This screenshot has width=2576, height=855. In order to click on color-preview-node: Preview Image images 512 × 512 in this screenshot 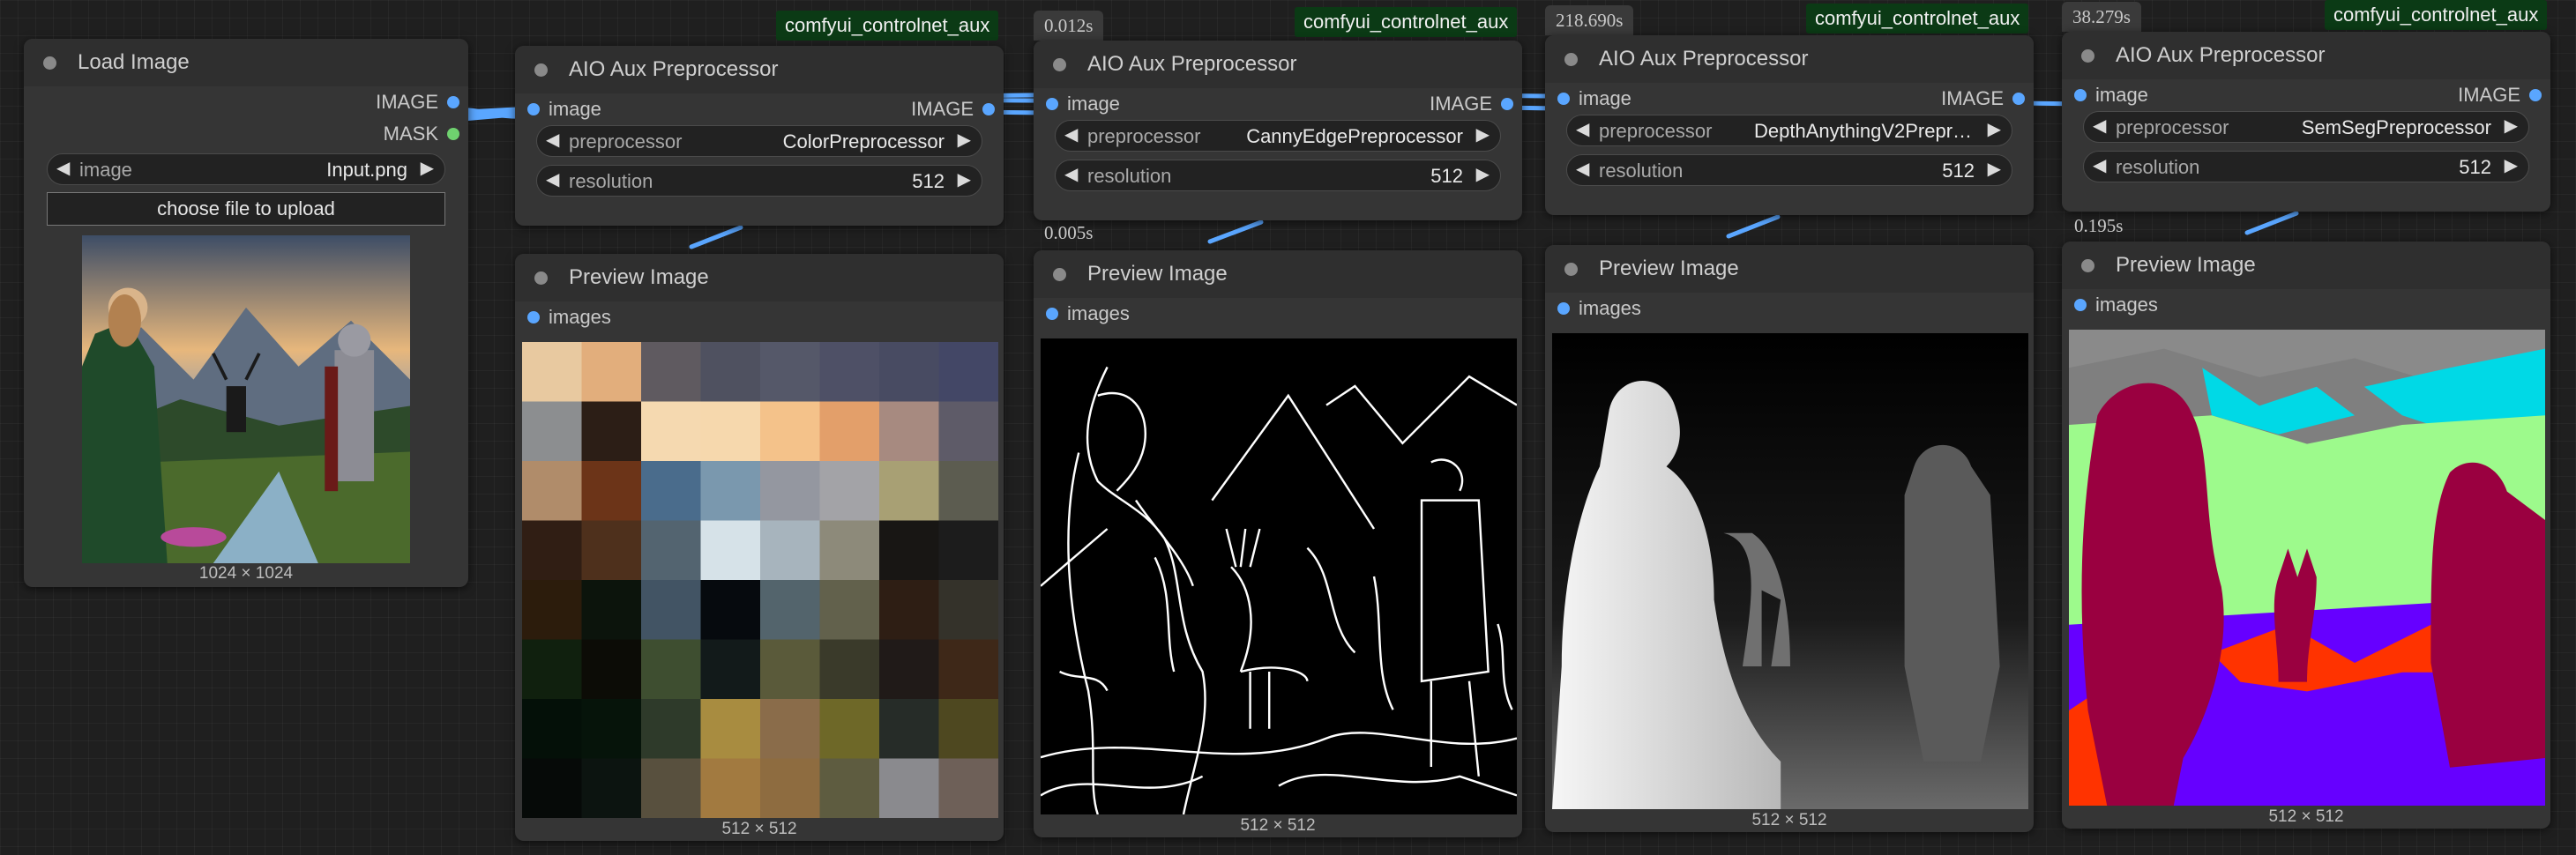, I will do `click(759, 547)`.